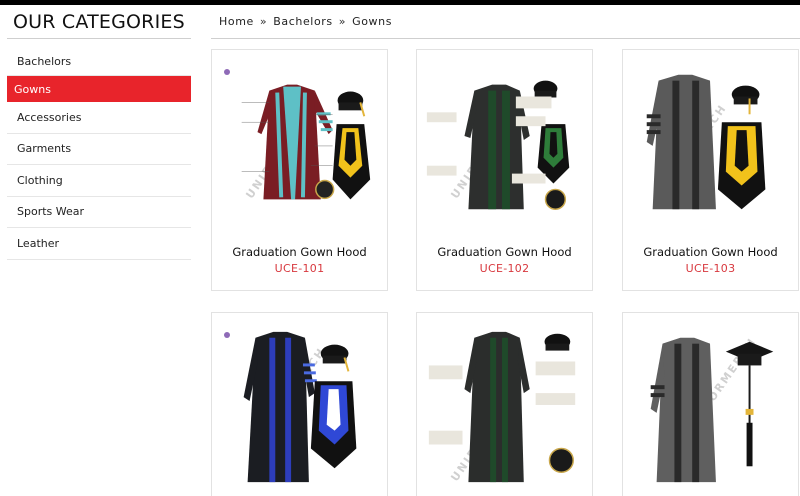  Describe the element at coordinates (99, 212) in the screenshot. I see `category-item-sports-wear: Sports Wear` at that location.